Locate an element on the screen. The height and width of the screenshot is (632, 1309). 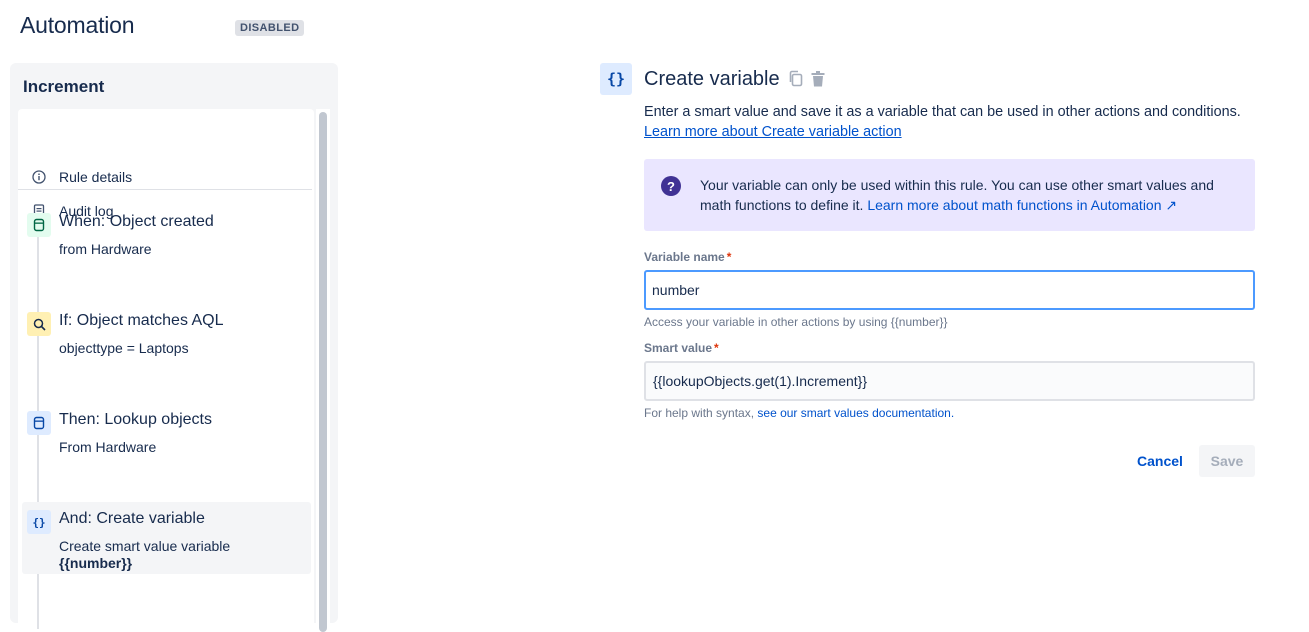
editor-title: Create variable is located at coordinates (712, 79).